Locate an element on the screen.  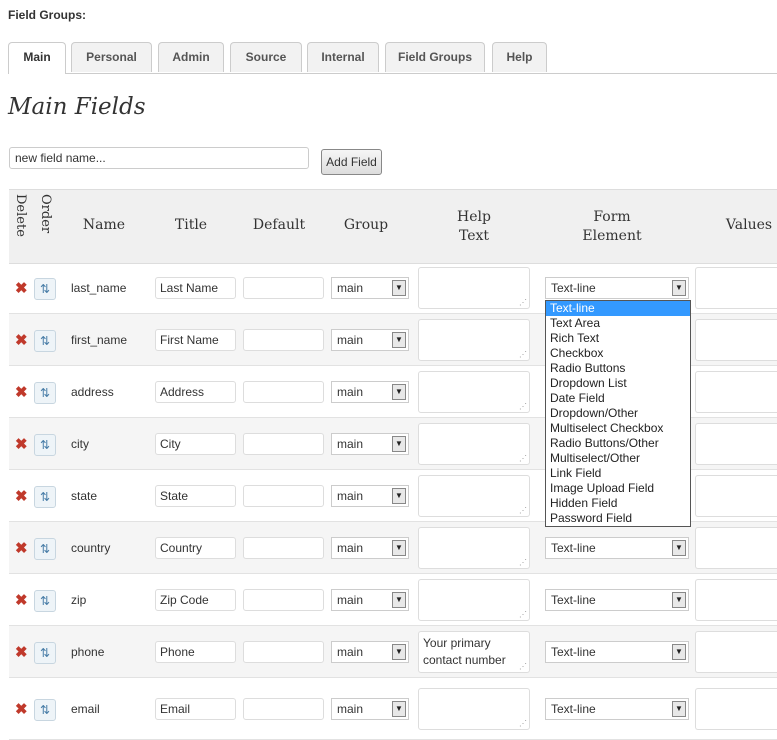
tab-admin: Admin is located at coordinates (191, 57).